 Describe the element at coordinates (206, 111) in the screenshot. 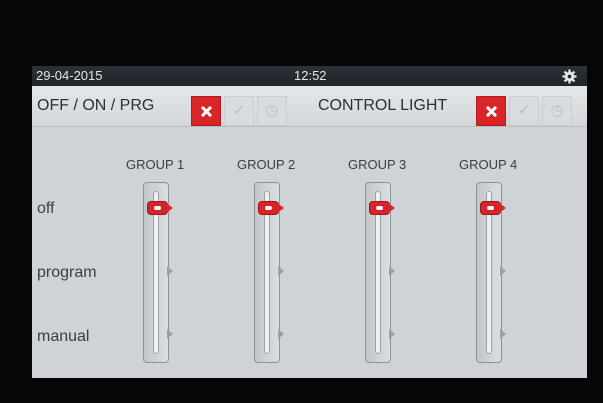

I see `off-on-prg-off-button` at that location.